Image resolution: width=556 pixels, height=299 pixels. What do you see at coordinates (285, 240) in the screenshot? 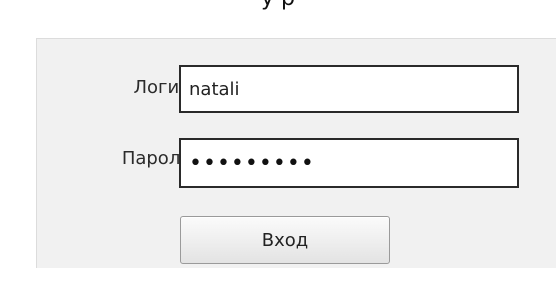
I see `login-button: Вход` at bounding box center [285, 240].